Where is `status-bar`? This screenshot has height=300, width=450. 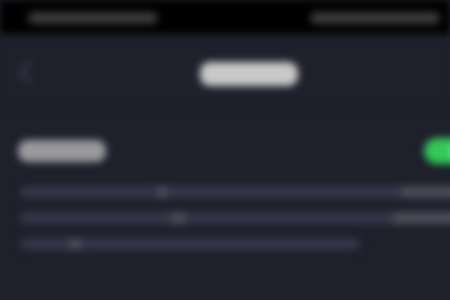
status-bar is located at coordinates (225, 17).